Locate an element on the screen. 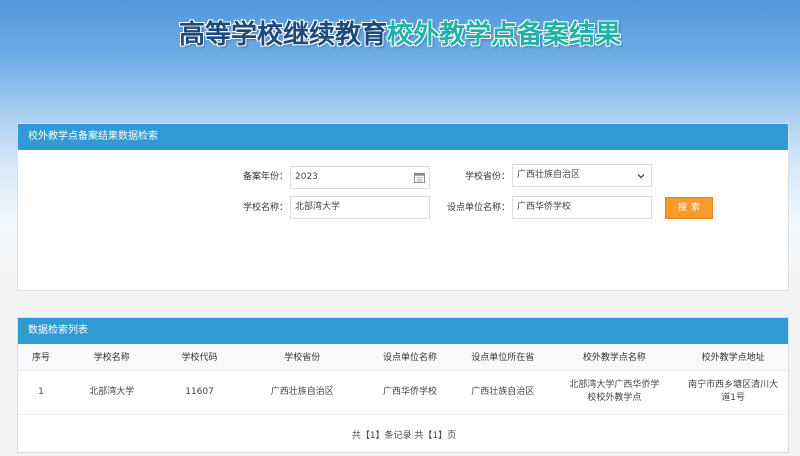  province-select: 广西壮族自治区 is located at coordinates (582, 175).